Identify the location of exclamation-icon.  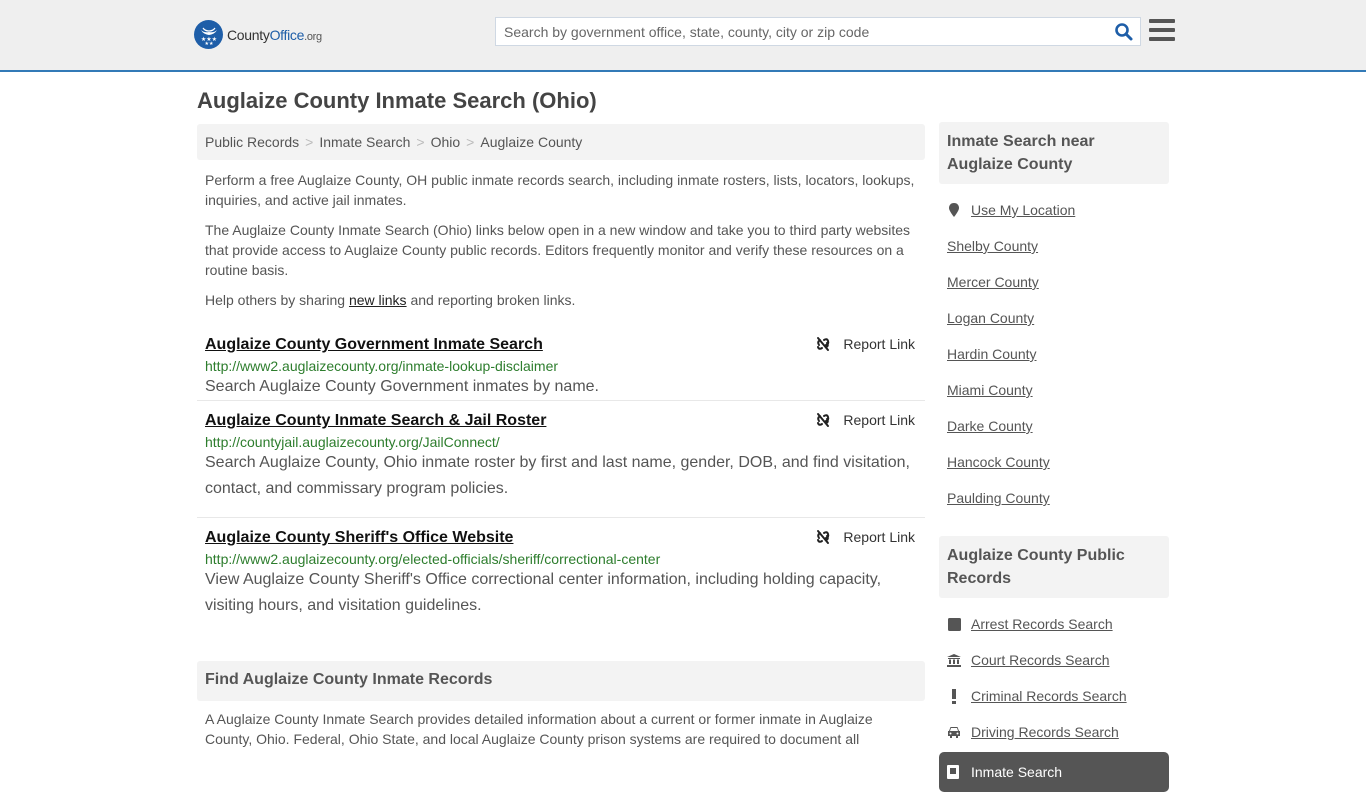
(954, 696).